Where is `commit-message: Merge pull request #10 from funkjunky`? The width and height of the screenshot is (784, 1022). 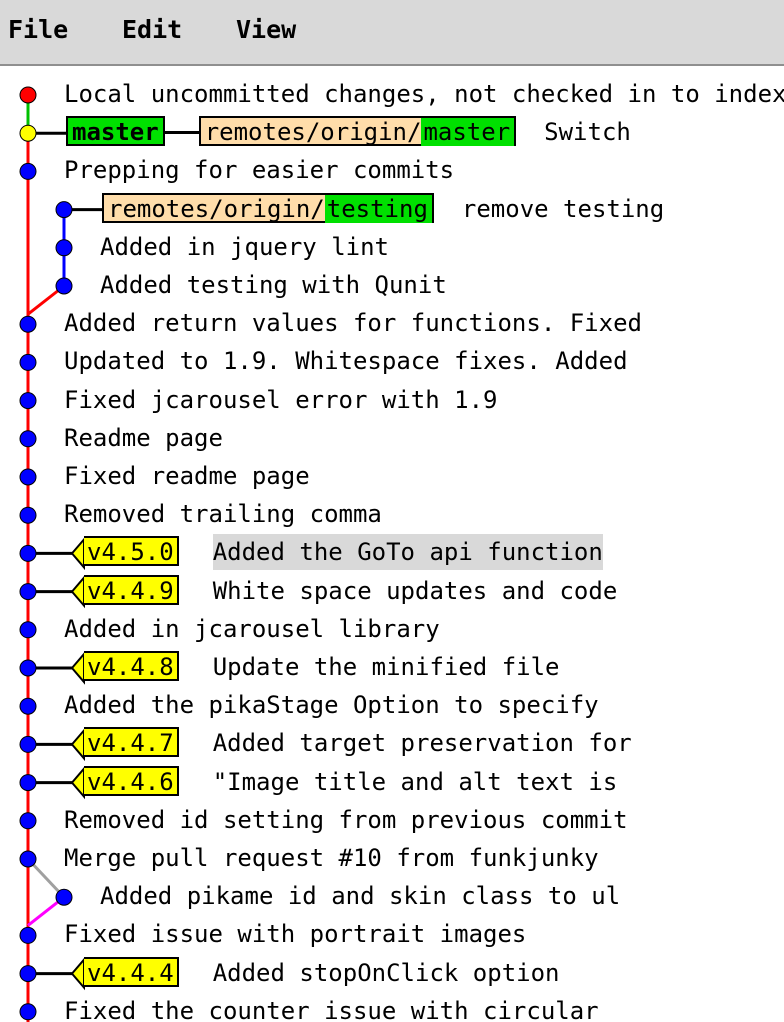 commit-message: Merge pull request #10 from funkjunky is located at coordinates (331, 858).